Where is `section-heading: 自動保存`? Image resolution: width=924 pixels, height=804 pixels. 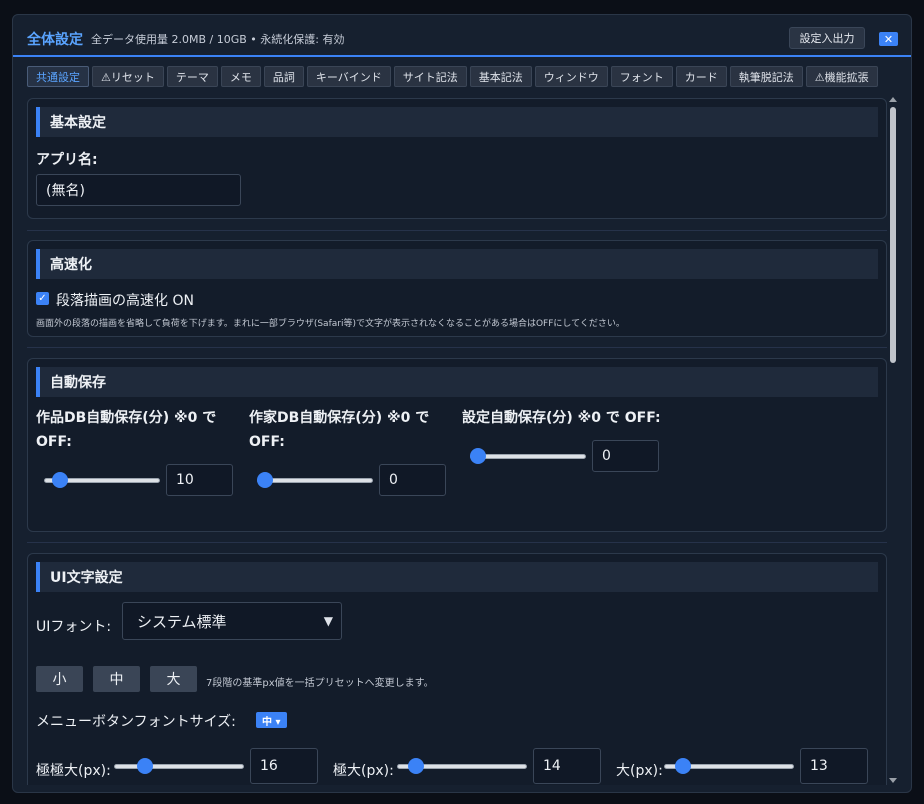 section-heading: 自動保存 is located at coordinates (457, 382).